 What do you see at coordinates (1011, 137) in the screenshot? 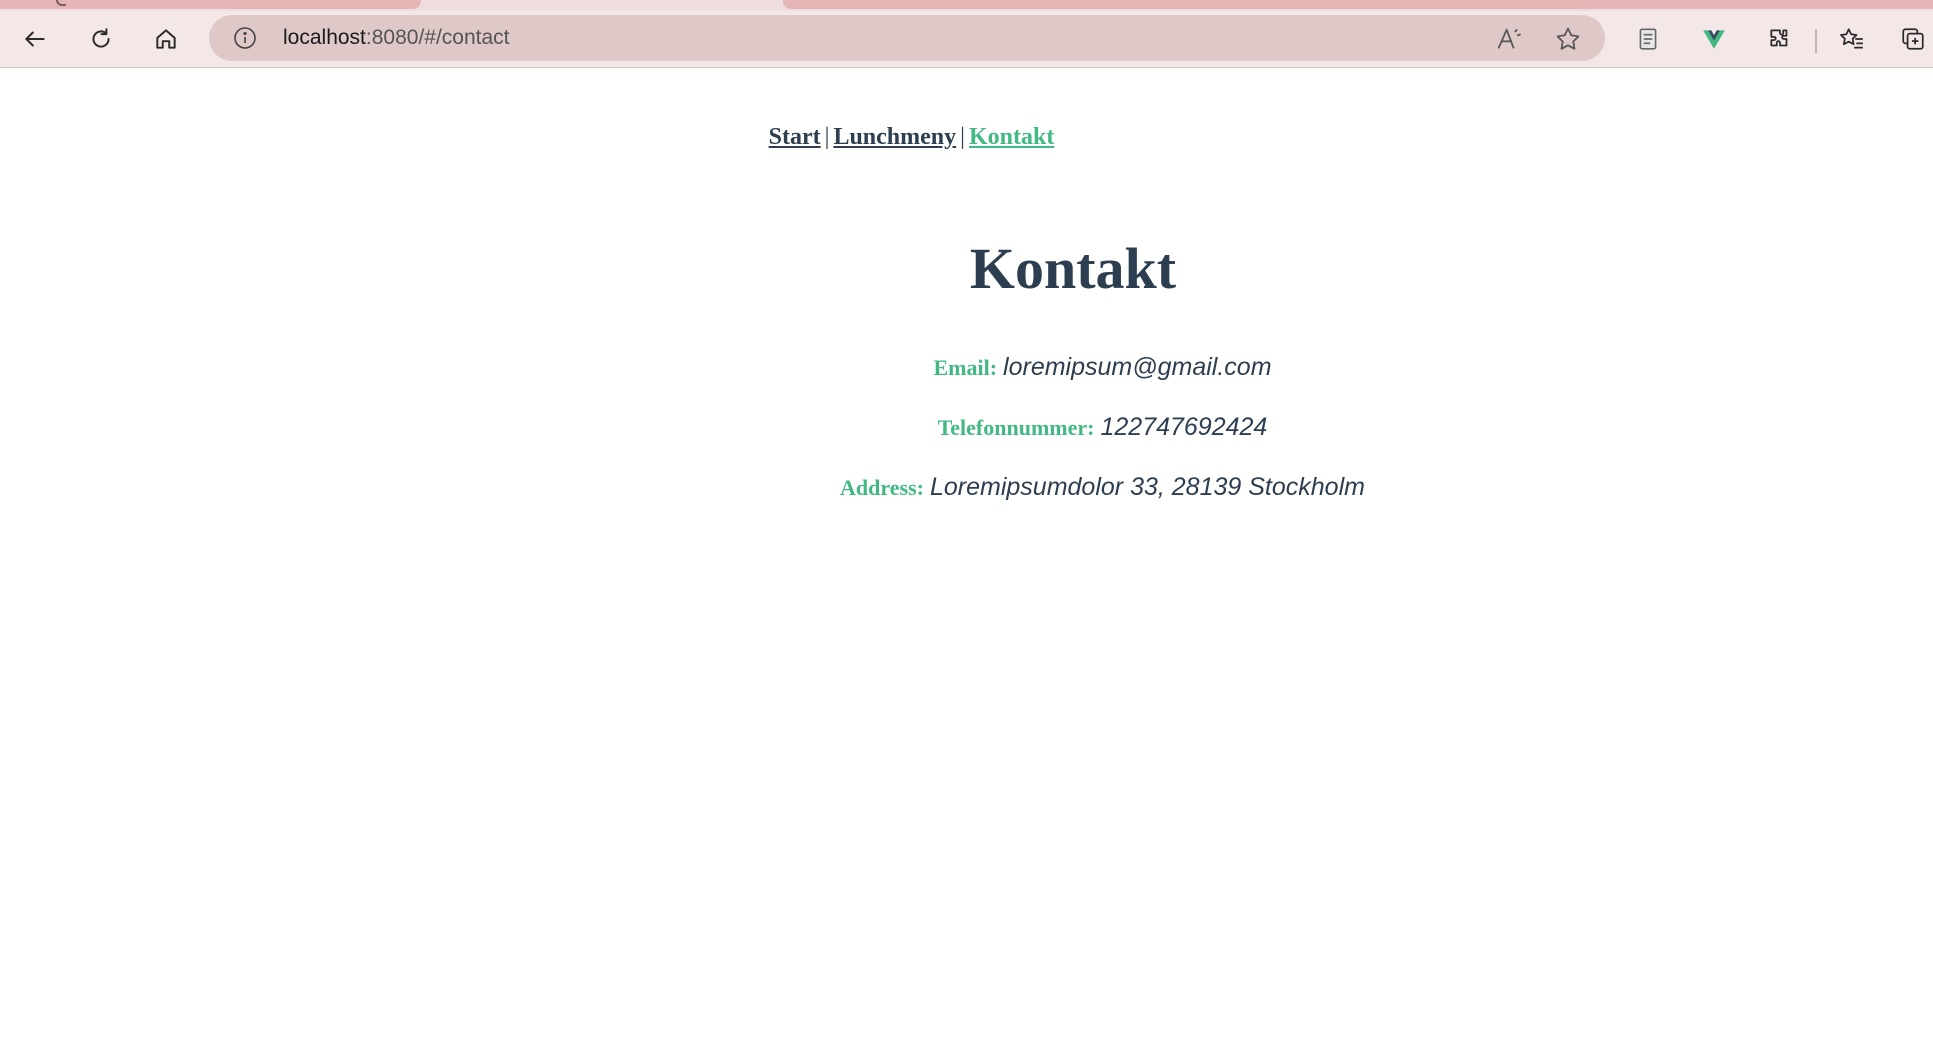
I see `nav-link-kontakt: Kontakt` at bounding box center [1011, 137].